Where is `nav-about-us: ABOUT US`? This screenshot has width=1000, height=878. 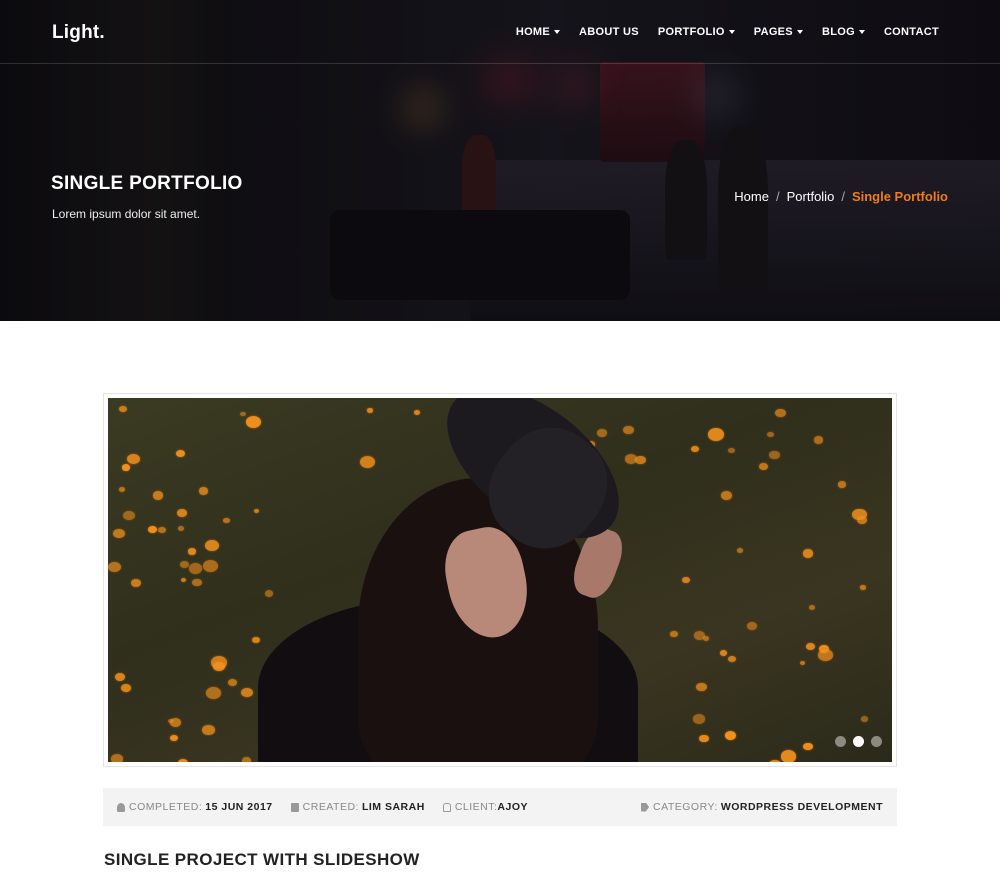
nav-about-us: ABOUT US is located at coordinates (609, 32).